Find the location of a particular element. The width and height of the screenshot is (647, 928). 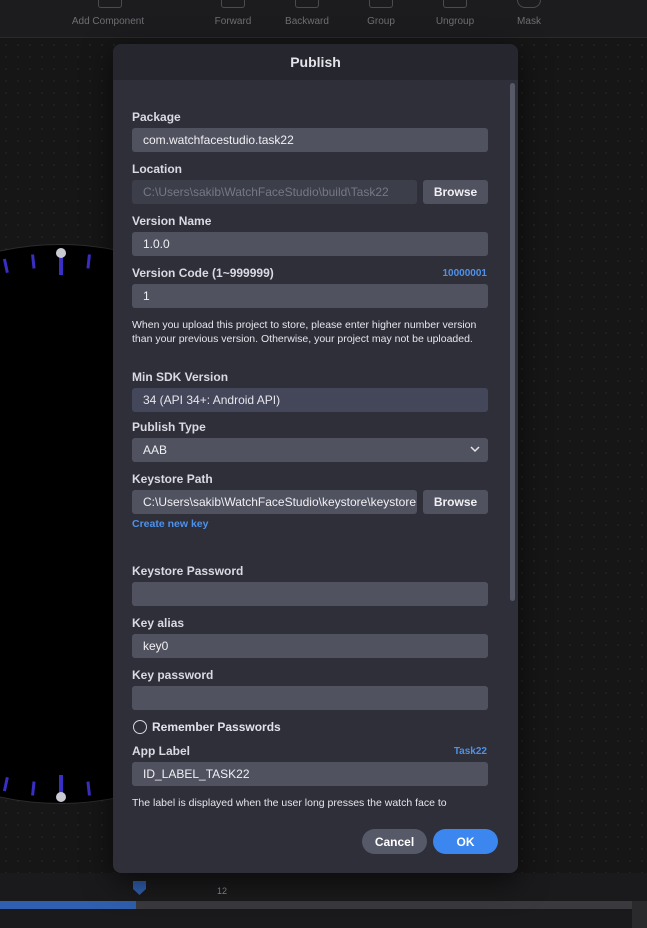

min-sdk-field: 34 (API 34+: Android API) is located at coordinates (310, 400).